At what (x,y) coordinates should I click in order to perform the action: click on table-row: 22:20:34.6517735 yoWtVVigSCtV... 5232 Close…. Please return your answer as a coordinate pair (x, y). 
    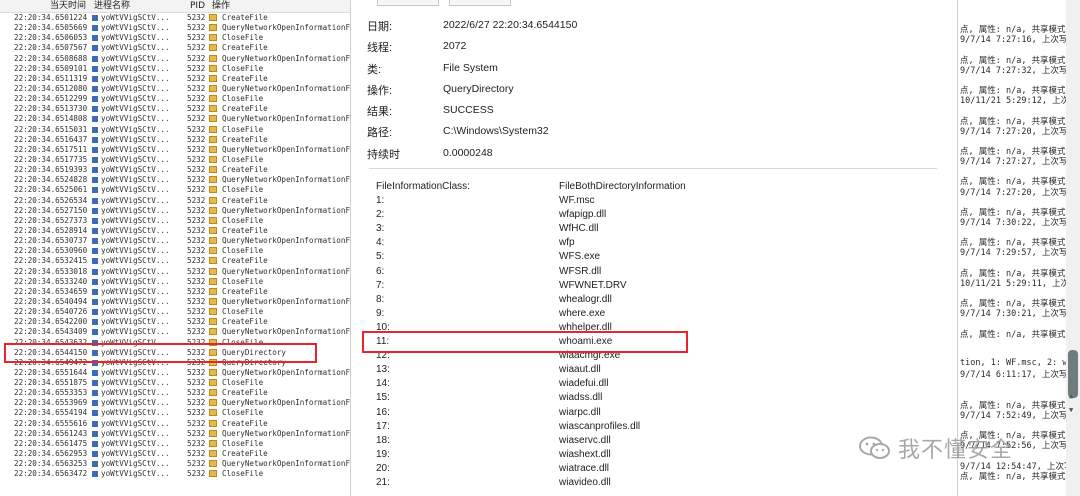
    Looking at the image, I should click on (175, 160).